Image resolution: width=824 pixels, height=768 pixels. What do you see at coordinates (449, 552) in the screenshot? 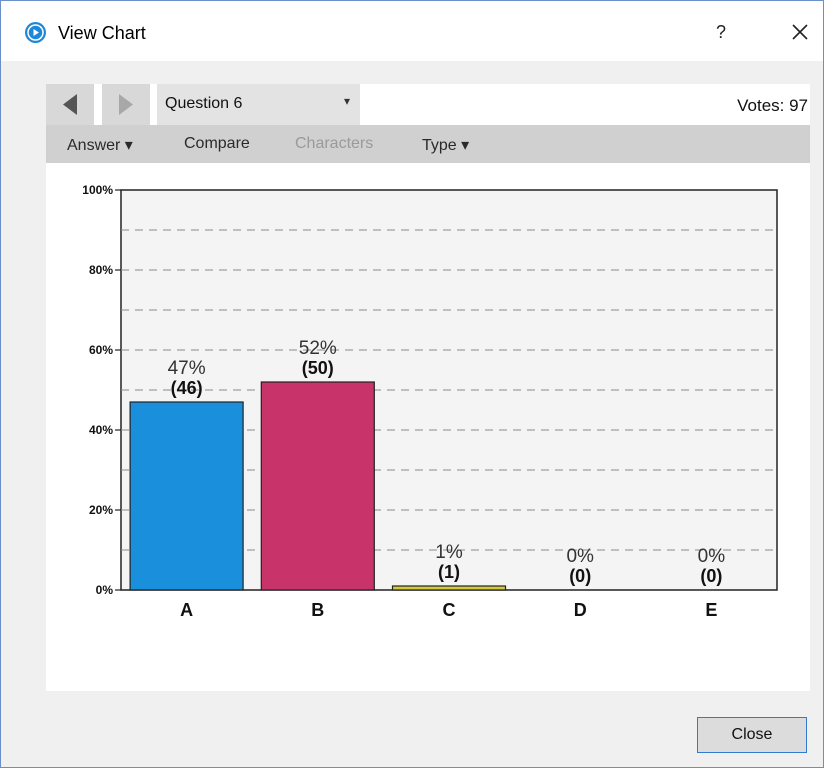
I see `percent-label: 1%` at bounding box center [449, 552].